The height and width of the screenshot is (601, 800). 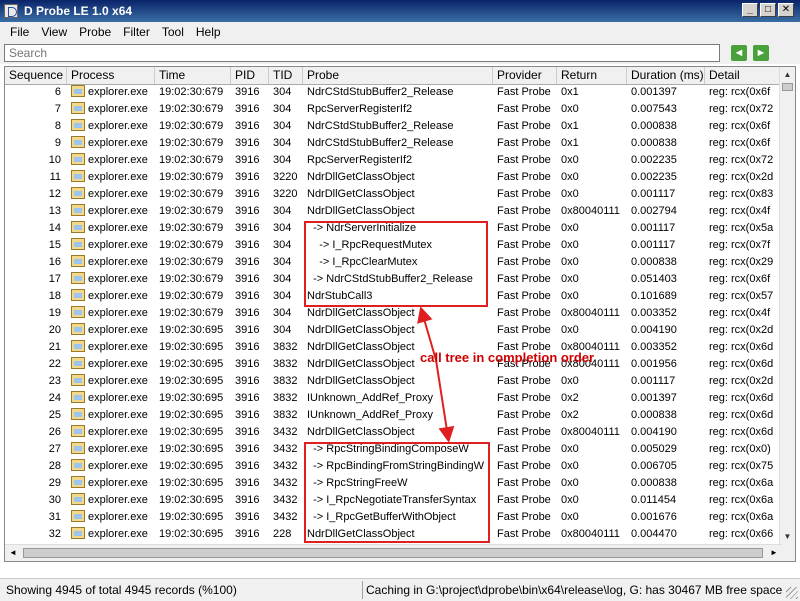 I want to click on horizontal-scroll-thumb, so click(x=393, y=553).